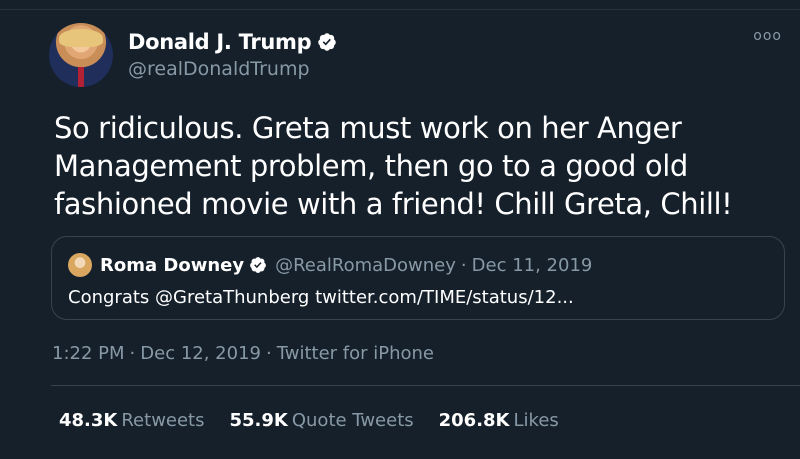  Describe the element at coordinates (232, 55) in the screenshot. I see `author-info: Donald J. Trump @realDonaldTrump` at that location.